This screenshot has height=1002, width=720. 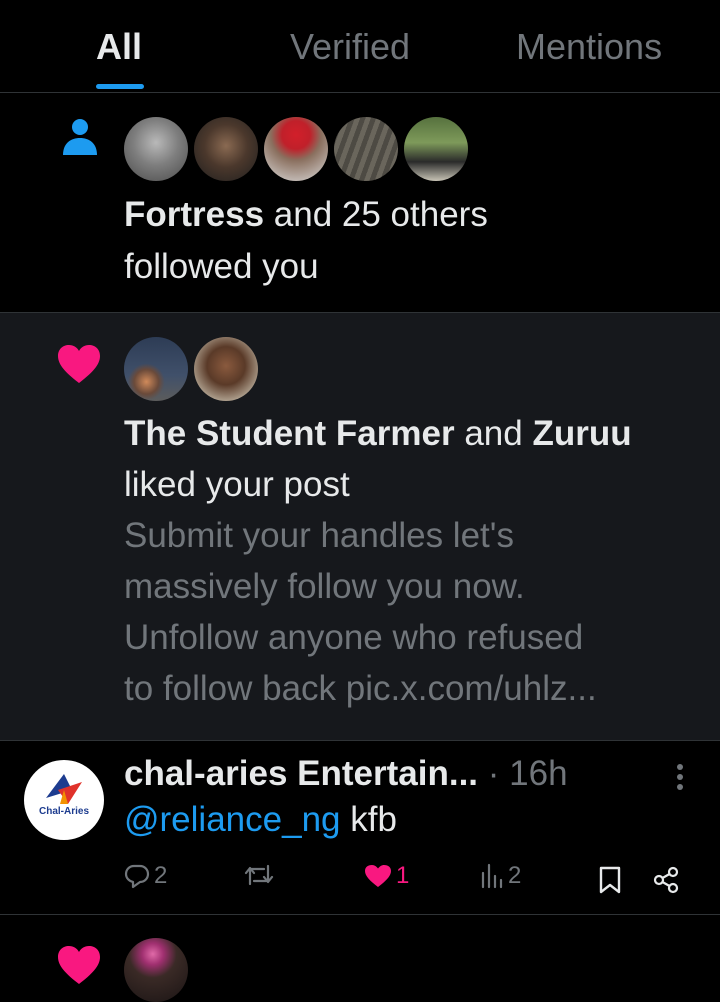 What do you see at coordinates (589, 47) in the screenshot?
I see `tab-mentions: Mentions` at bounding box center [589, 47].